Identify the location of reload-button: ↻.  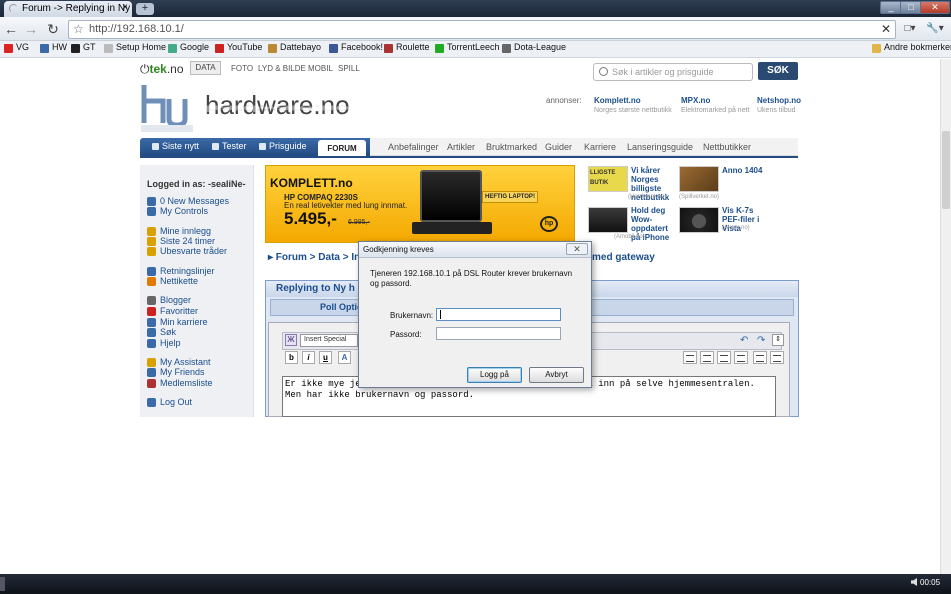
(53, 29).